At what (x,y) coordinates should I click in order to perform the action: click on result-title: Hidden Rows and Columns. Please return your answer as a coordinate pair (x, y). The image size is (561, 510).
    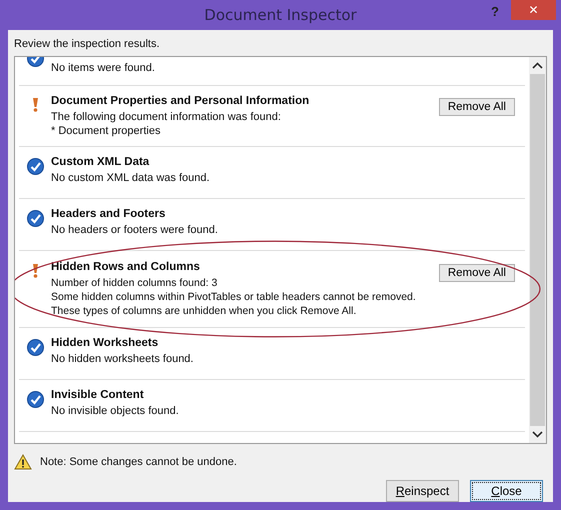
    Looking at the image, I should click on (126, 267).